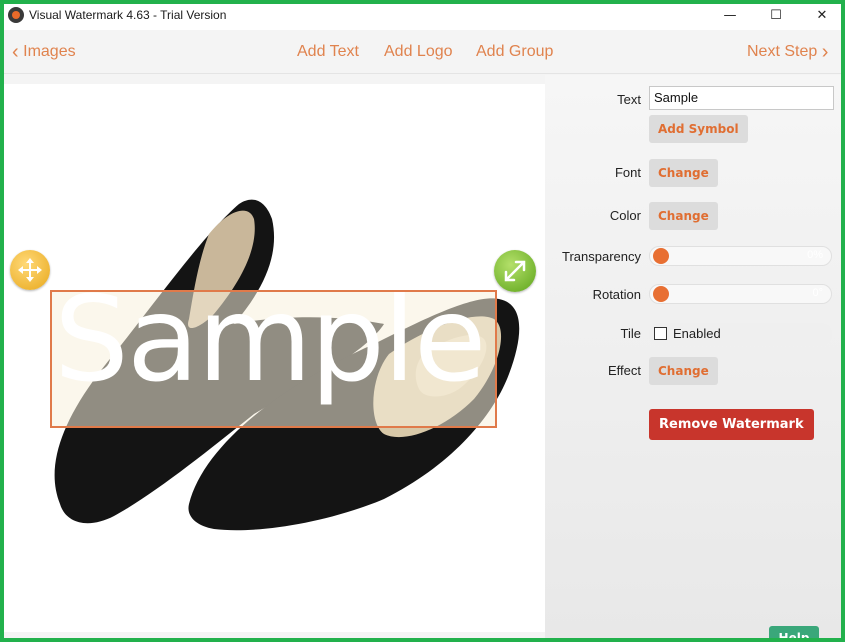 This screenshot has width=845, height=642. I want to click on transparency-slider: 0%, so click(740, 256).